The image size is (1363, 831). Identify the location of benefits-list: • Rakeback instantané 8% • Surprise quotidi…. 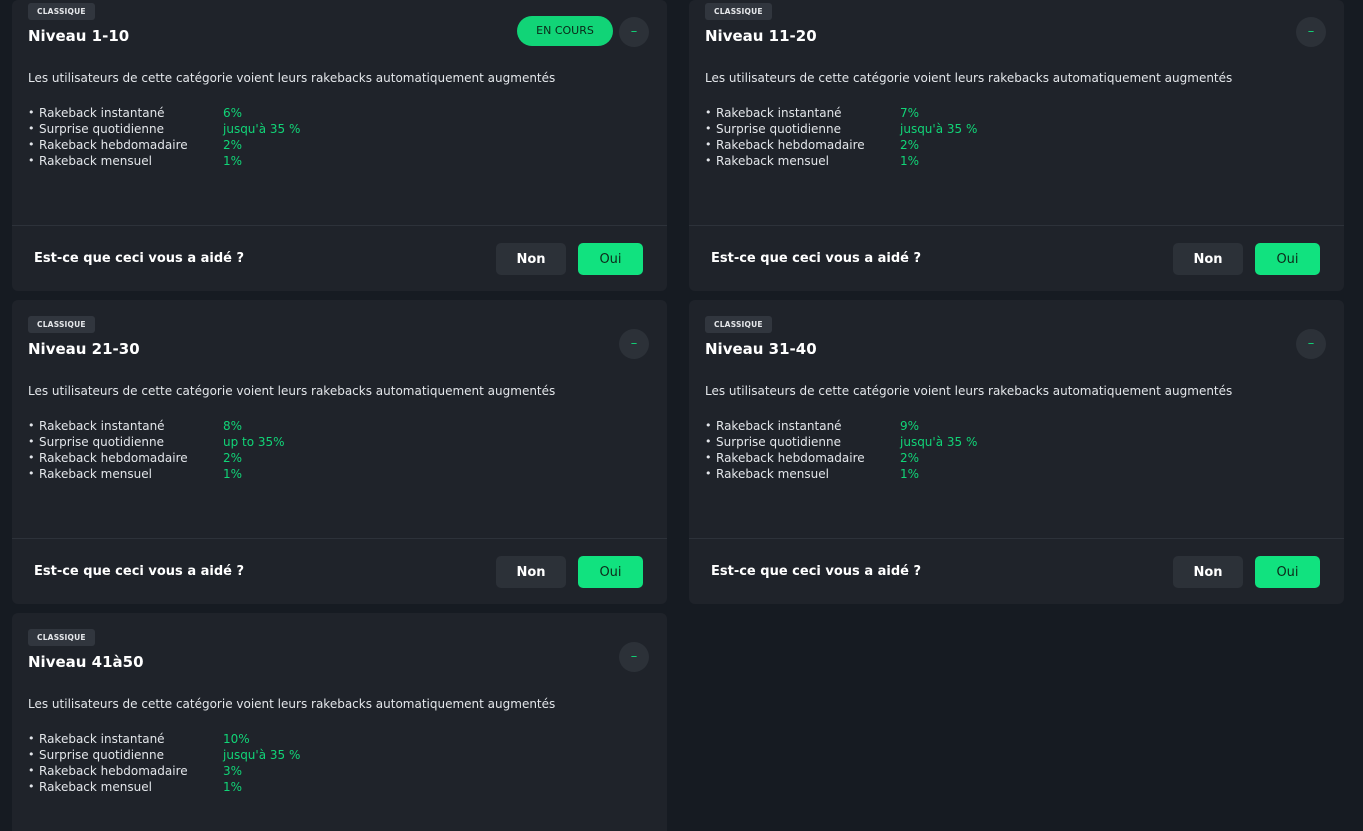
(156, 450).